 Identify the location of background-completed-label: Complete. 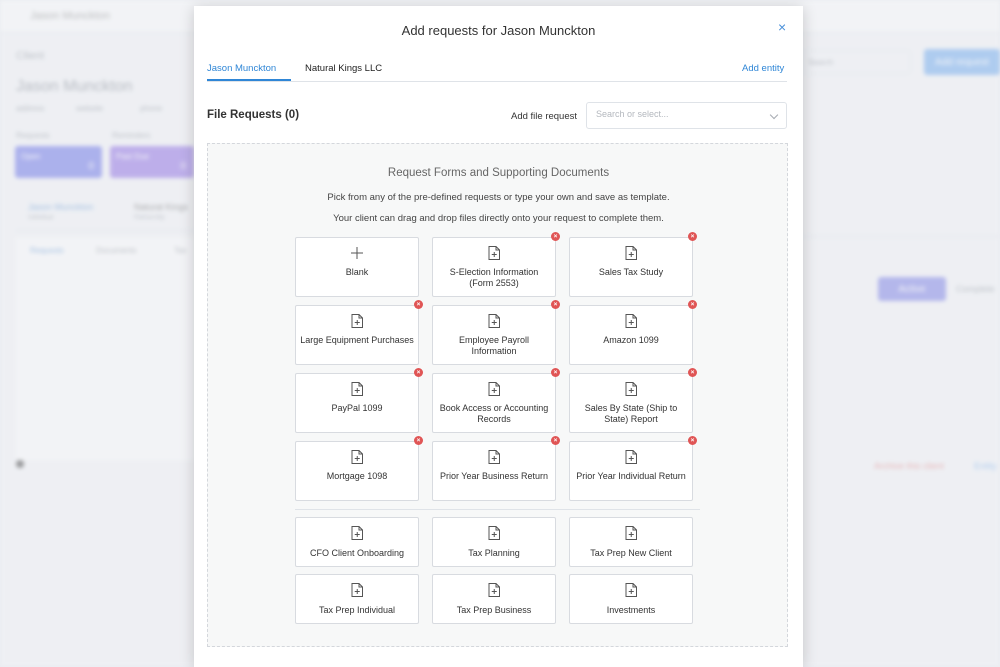
(975, 289).